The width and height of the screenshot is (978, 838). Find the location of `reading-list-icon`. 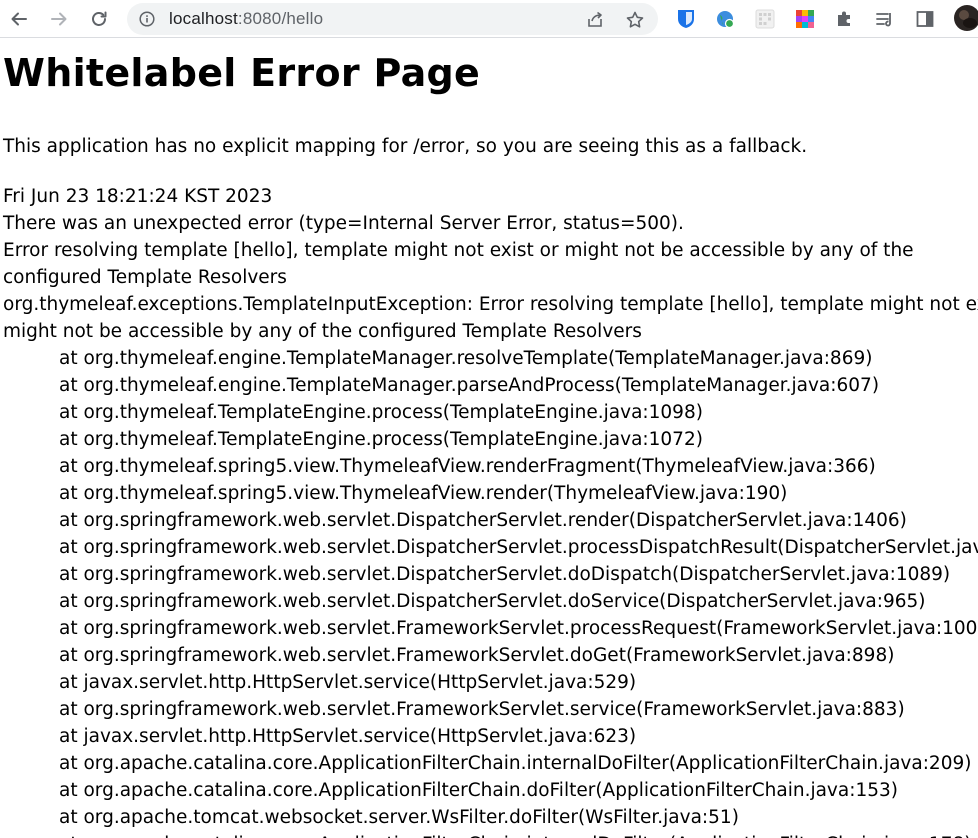

reading-list-icon is located at coordinates (885, 19).